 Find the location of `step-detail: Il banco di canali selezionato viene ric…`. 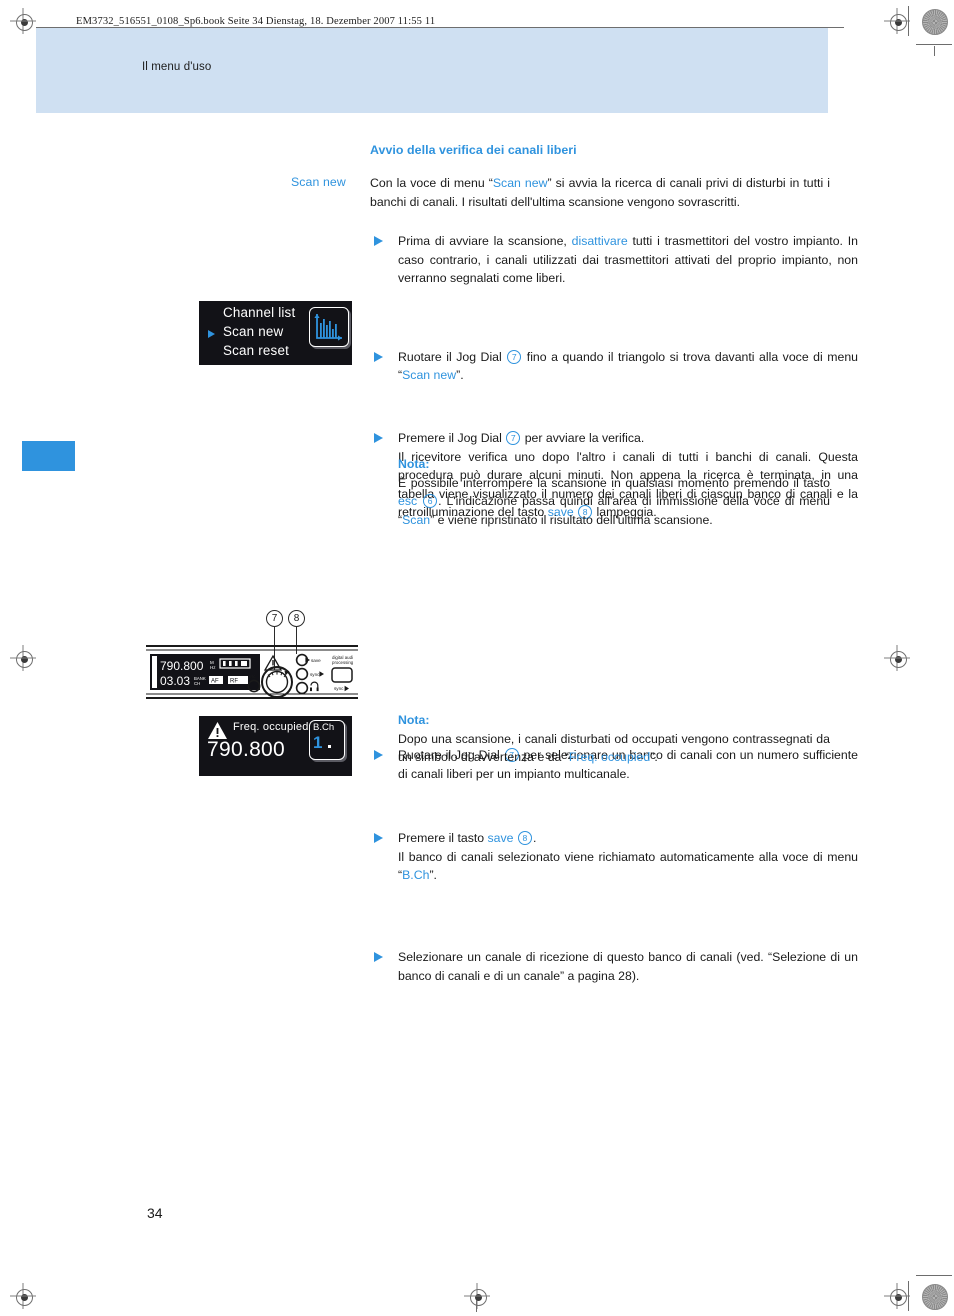

step-detail: Il banco di canali selezionato viene ric… is located at coordinates (628, 866).